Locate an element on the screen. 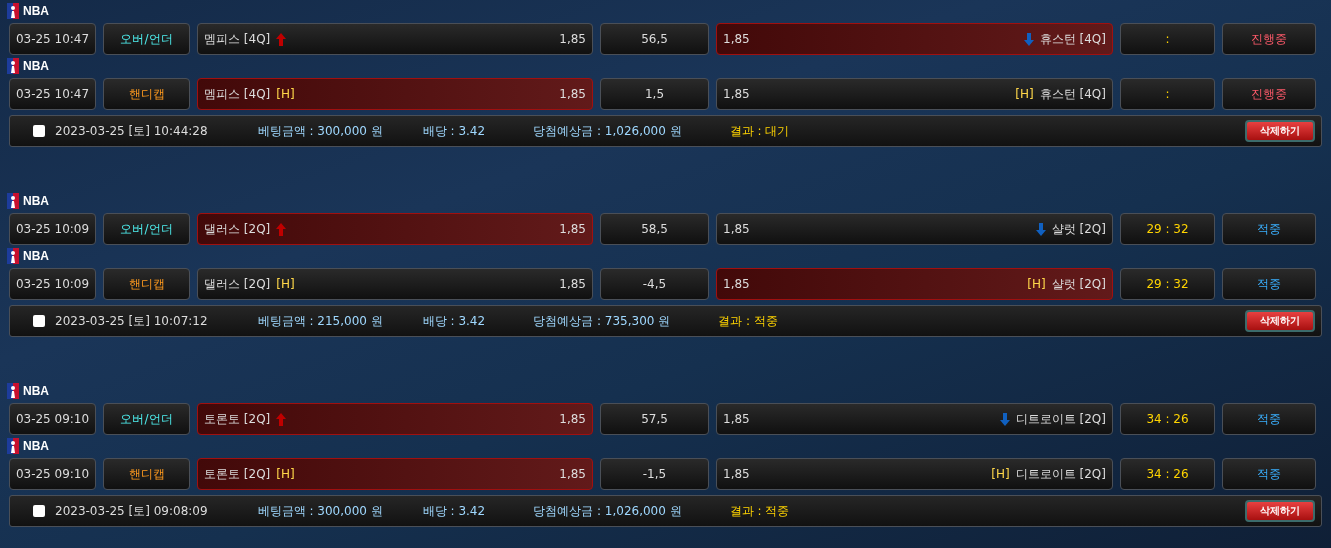  away-team-option: 1,85 [H] 샬럿 [2Q] is located at coordinates (914, 284).